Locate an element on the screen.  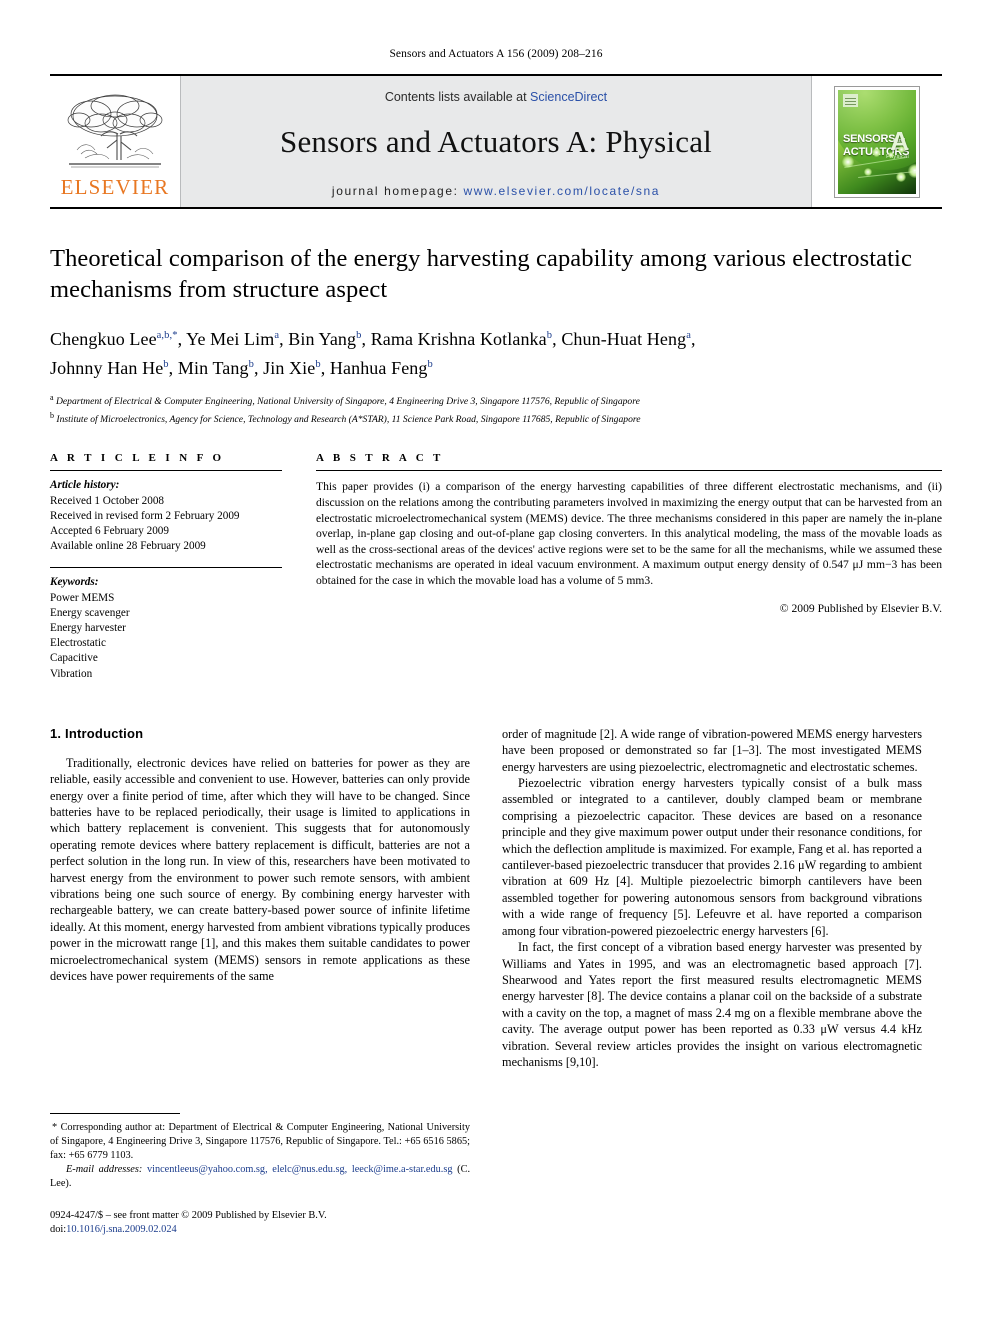
doi-link: 10.1016/j.sna.2009.02.024 is located at coordinates (121, 1229).